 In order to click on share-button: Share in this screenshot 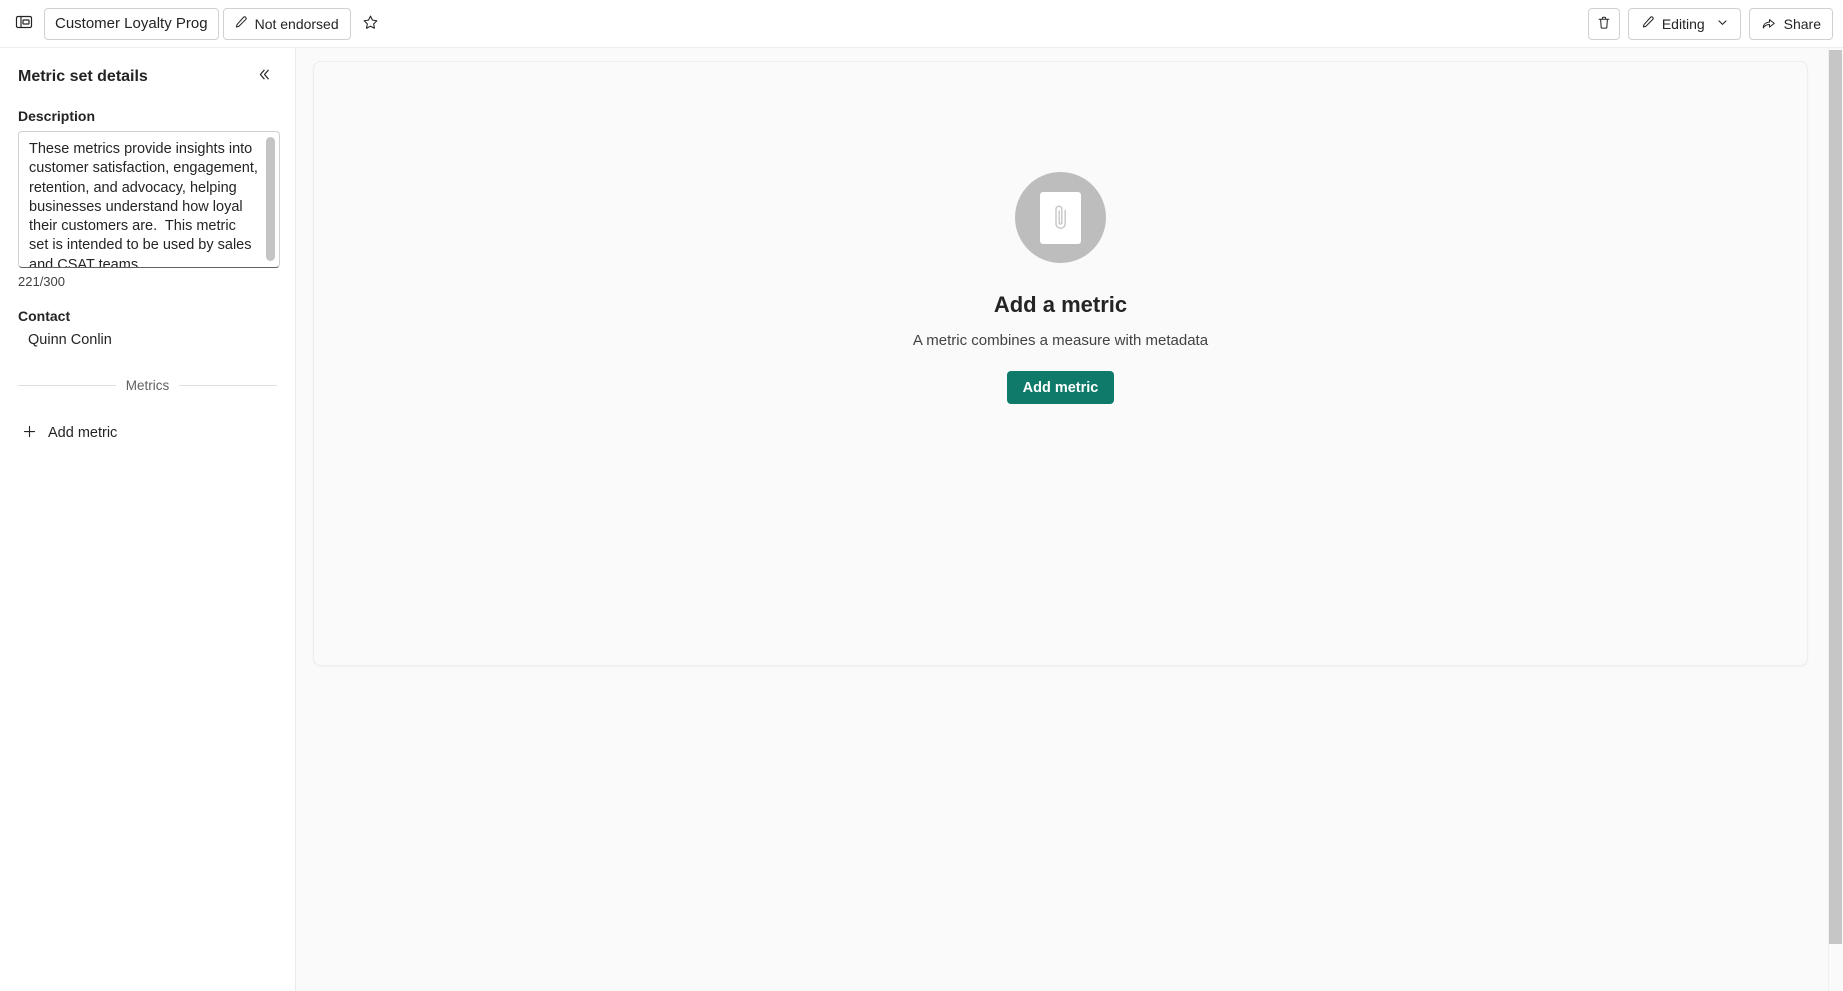, I will do `click(1790, 24)`.